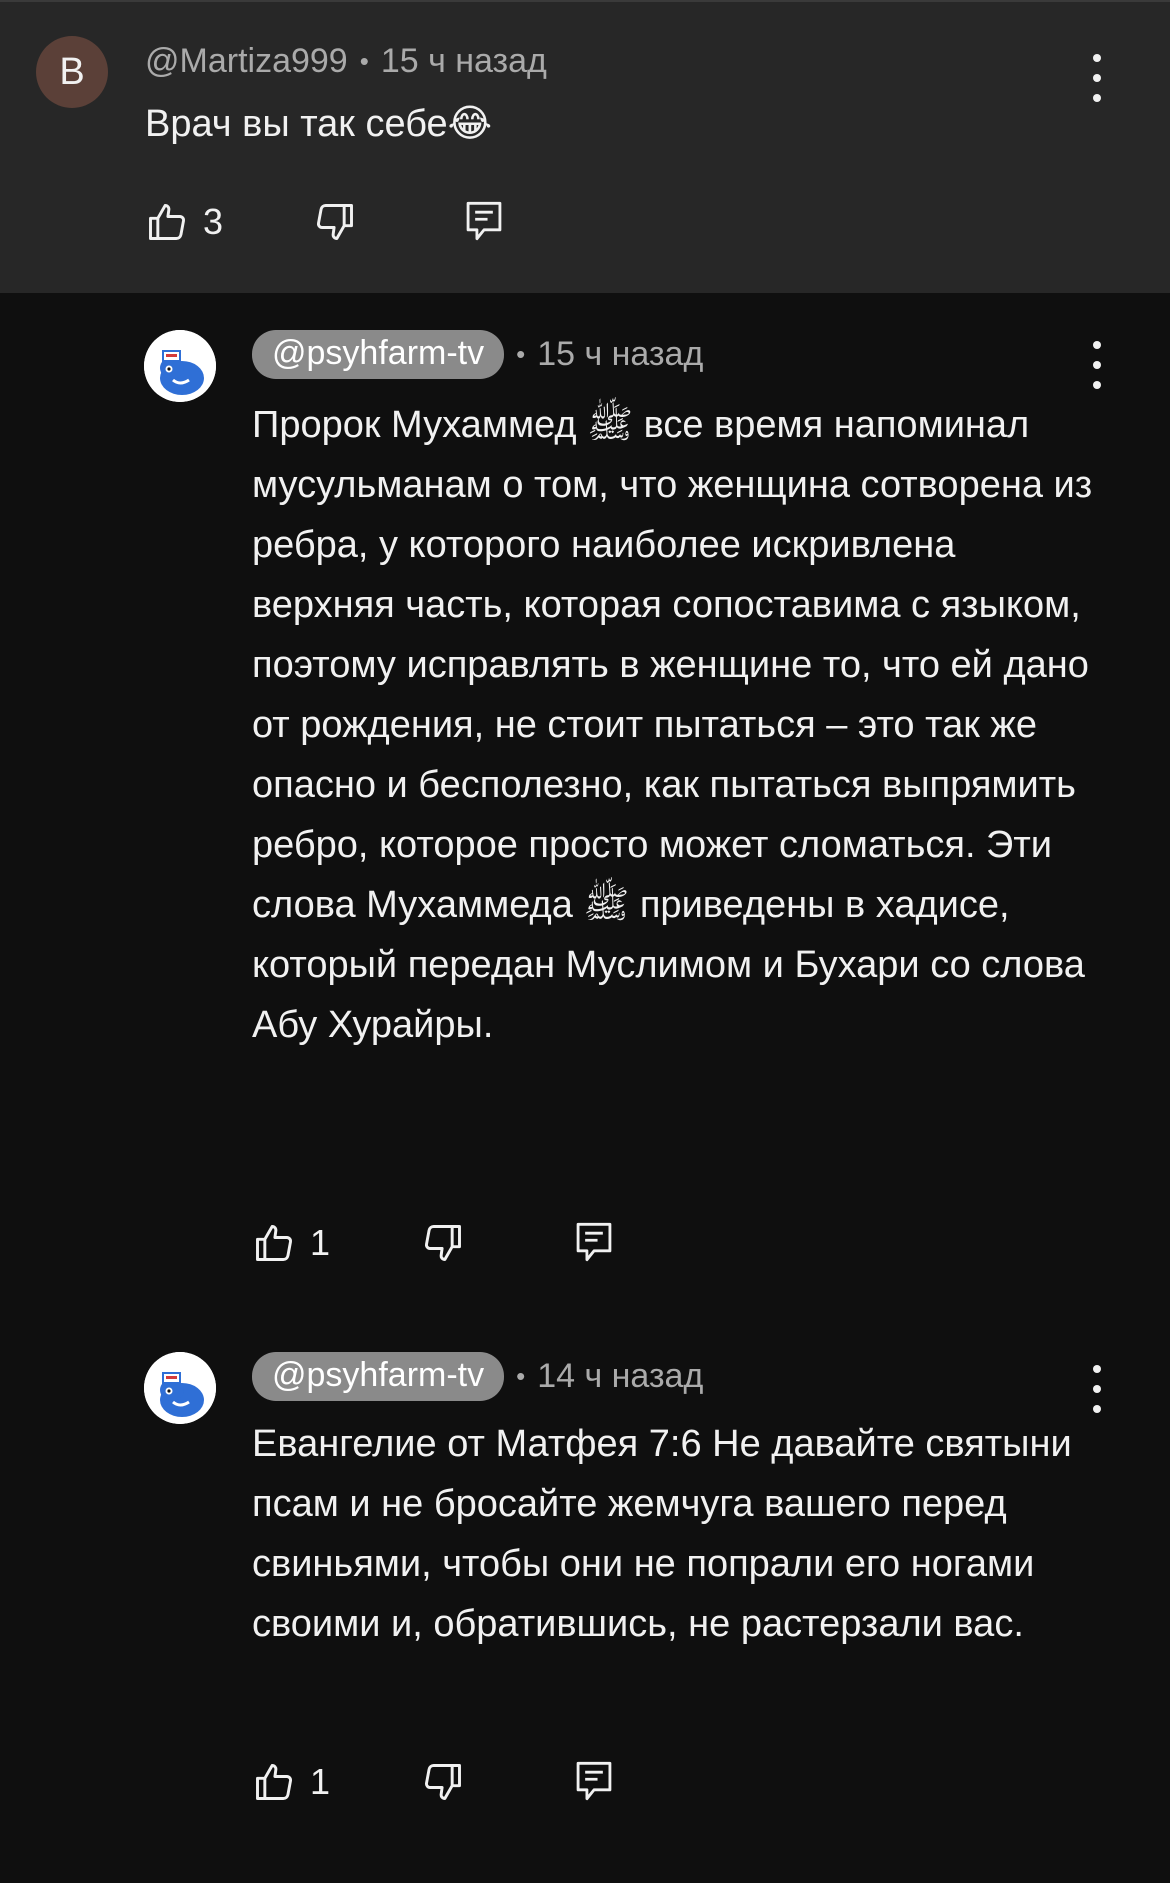 This screenshot has width=1170, height=1883. What do you see at coordinates (213, 221) in the screenshot?
I see `like-count: 3` at bounding box center [213, 221].